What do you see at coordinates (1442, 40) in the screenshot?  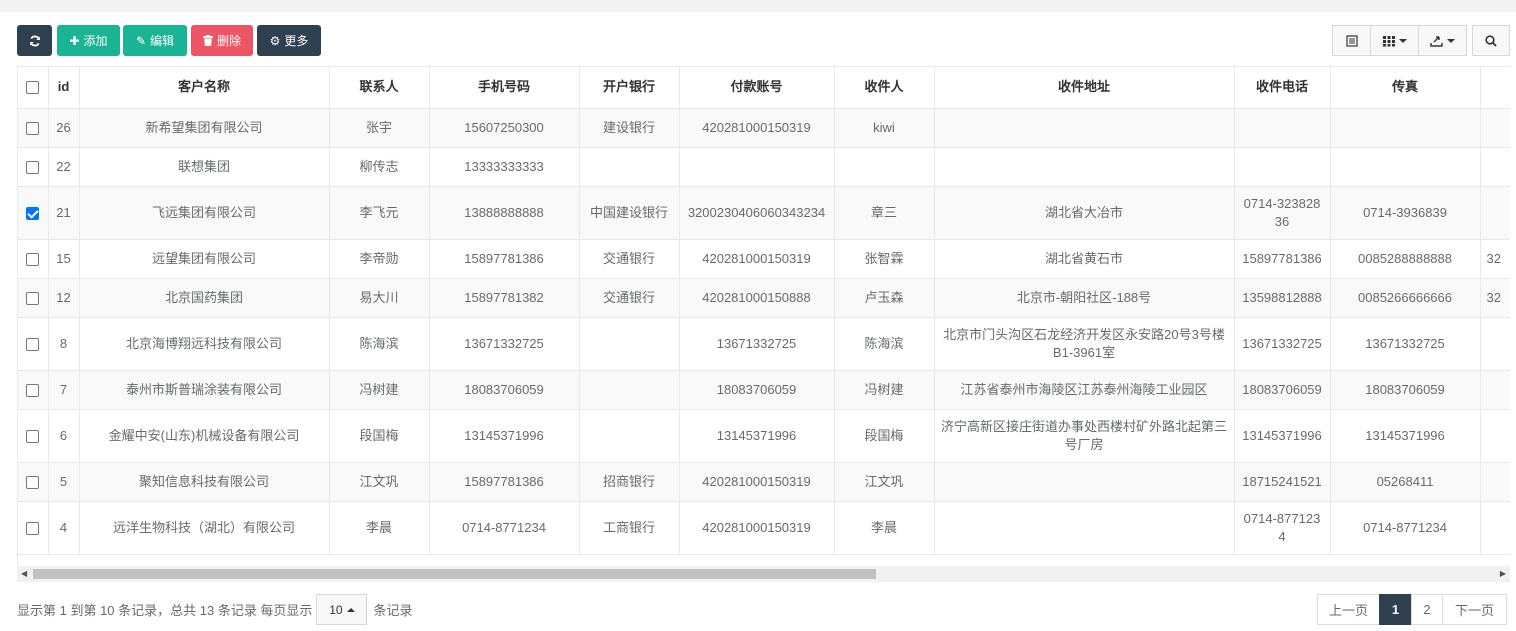 I see `export-dropdown` at bounding box center [1442, 40].